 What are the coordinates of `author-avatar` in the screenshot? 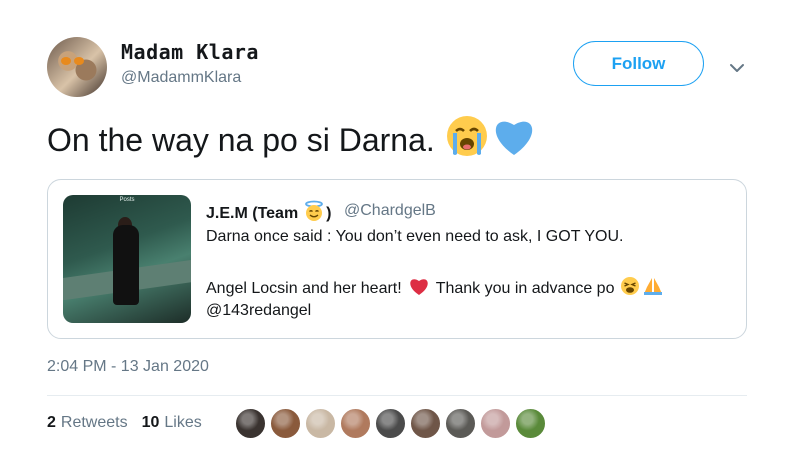 It's located at (77, 67).